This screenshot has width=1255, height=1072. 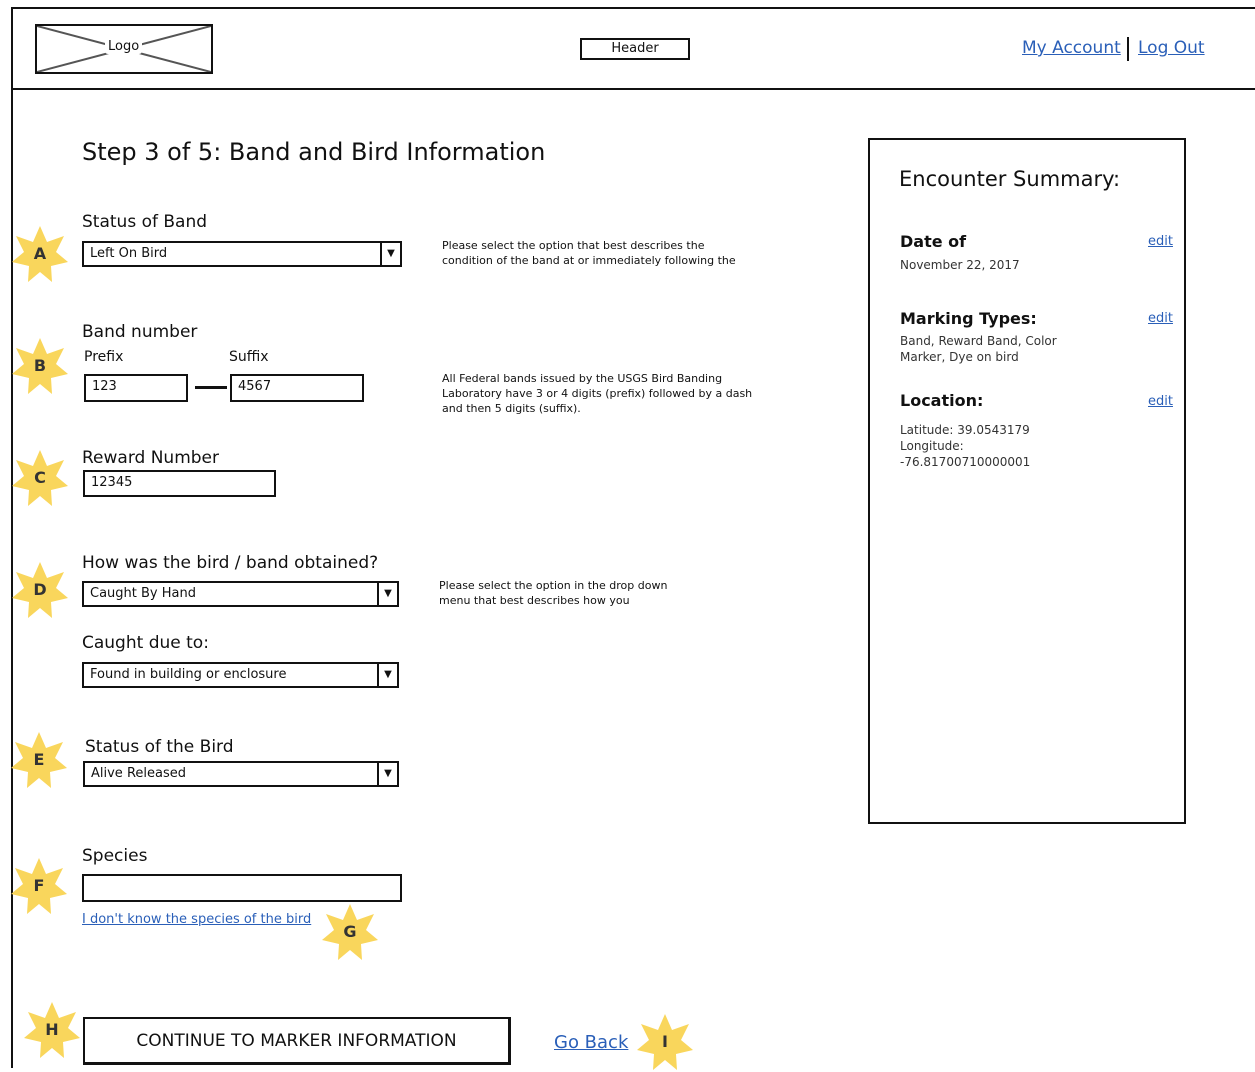 What do you see at coordinates (241, 774) in the screenshot?
I see `status-of-bird-select: Alive Released ▼` at bounding box center [241, 774].